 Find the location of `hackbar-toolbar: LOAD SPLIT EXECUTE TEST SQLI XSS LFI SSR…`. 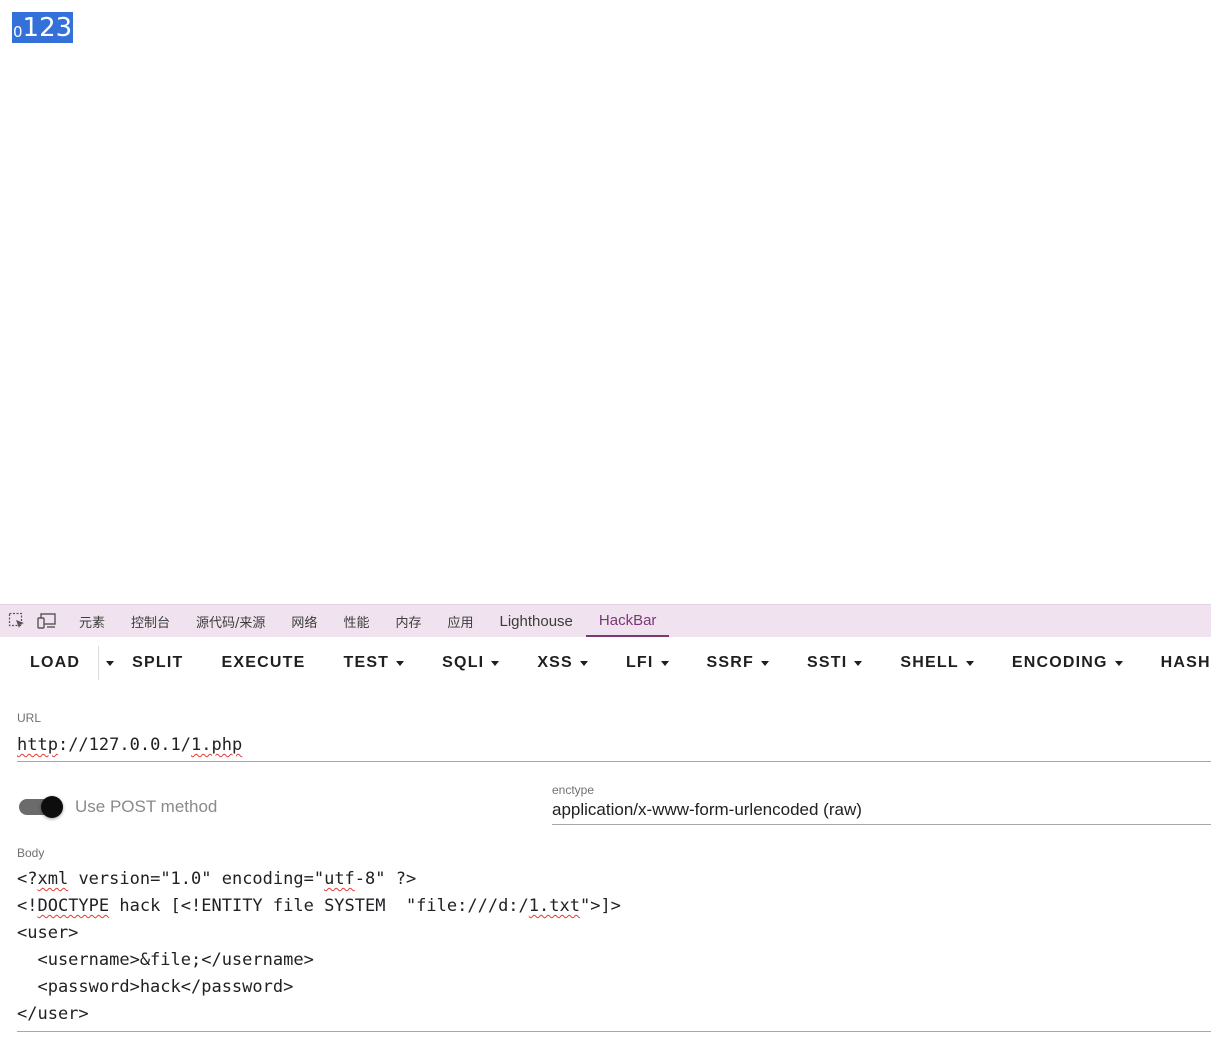

hackbar-toolbar: LOAD SPLIT EXECUTE TEST SQLI XSS LFI SSR… is located at coordinates (605, 663).